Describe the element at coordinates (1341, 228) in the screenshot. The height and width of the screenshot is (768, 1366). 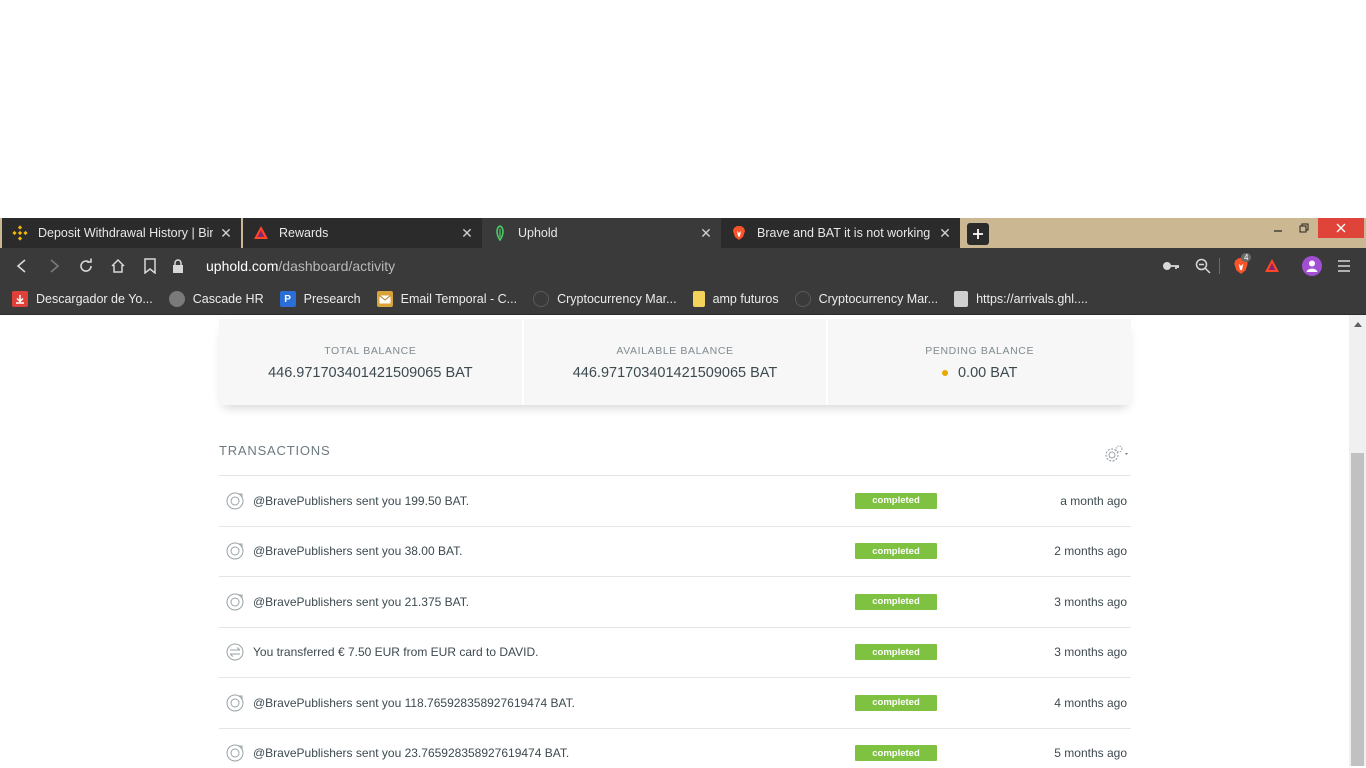
I see `close-window-button` at that location.